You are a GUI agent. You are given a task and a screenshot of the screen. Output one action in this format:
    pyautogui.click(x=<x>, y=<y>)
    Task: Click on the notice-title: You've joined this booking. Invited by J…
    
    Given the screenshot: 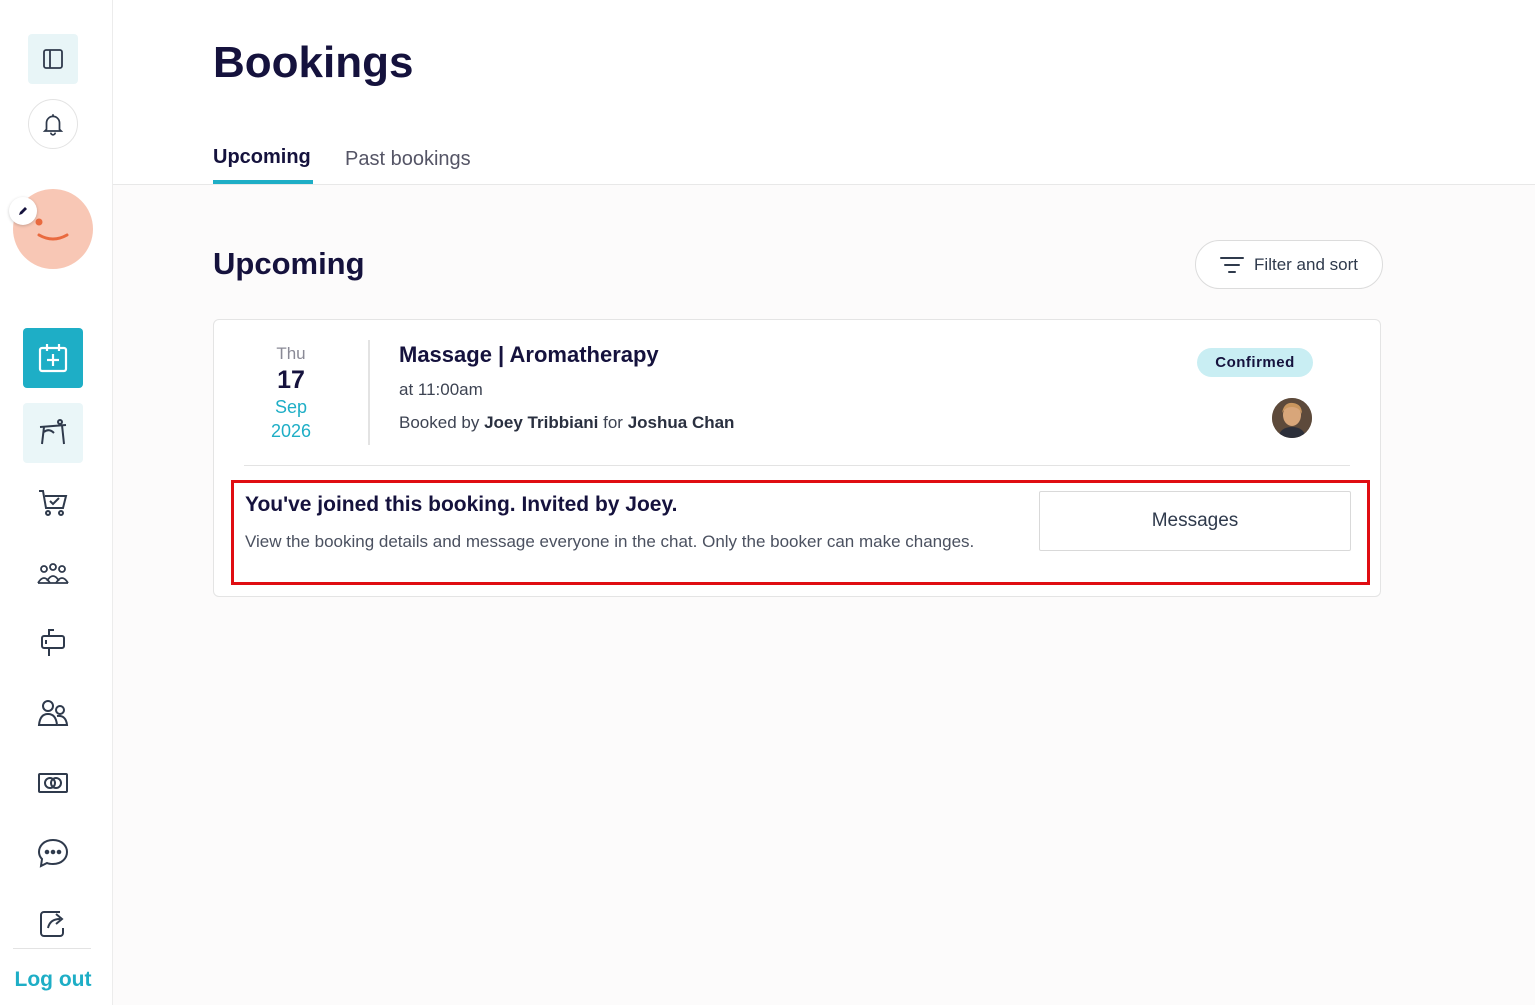 What is the action you would take?
    pyautogui.click(x=461, y=504)
    